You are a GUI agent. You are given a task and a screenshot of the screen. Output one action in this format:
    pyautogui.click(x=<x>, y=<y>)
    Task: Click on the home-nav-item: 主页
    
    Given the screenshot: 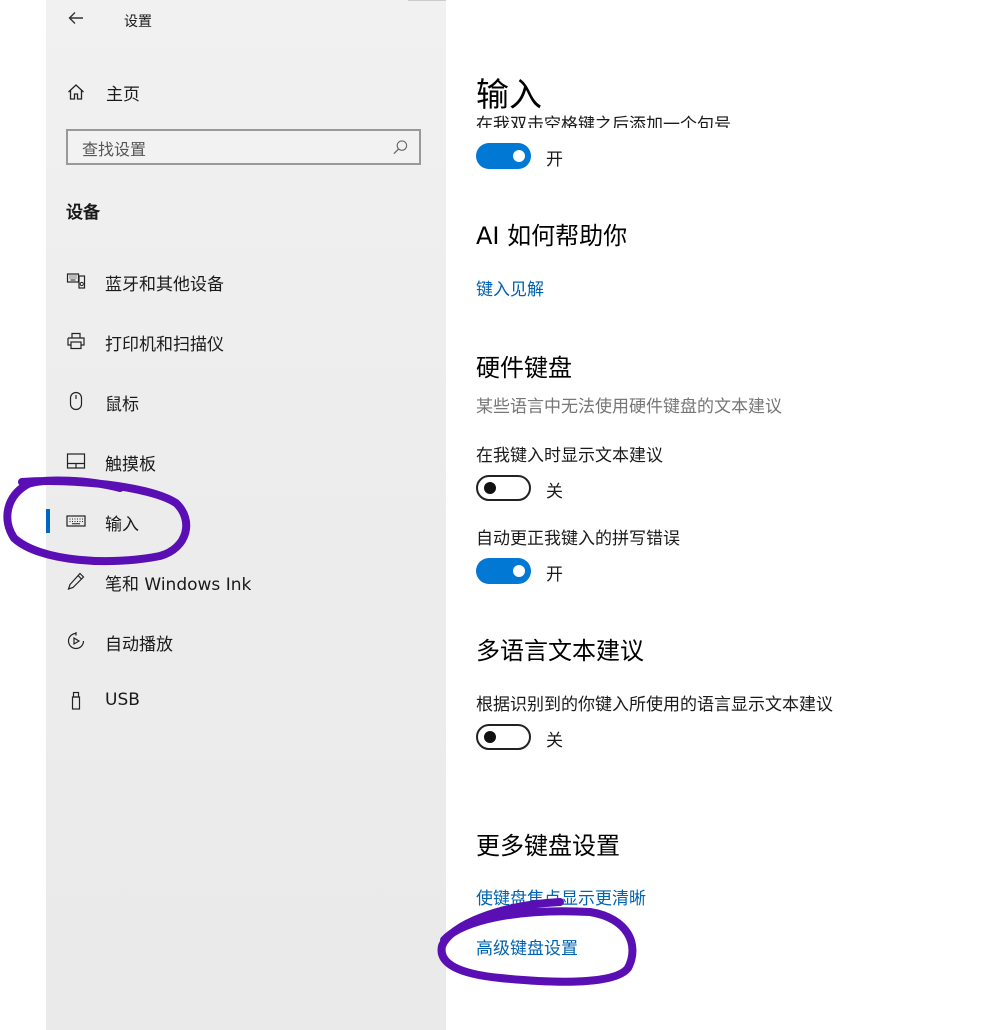 What is the action you would take?
    pyautogui.click(x=246, y=92)
    